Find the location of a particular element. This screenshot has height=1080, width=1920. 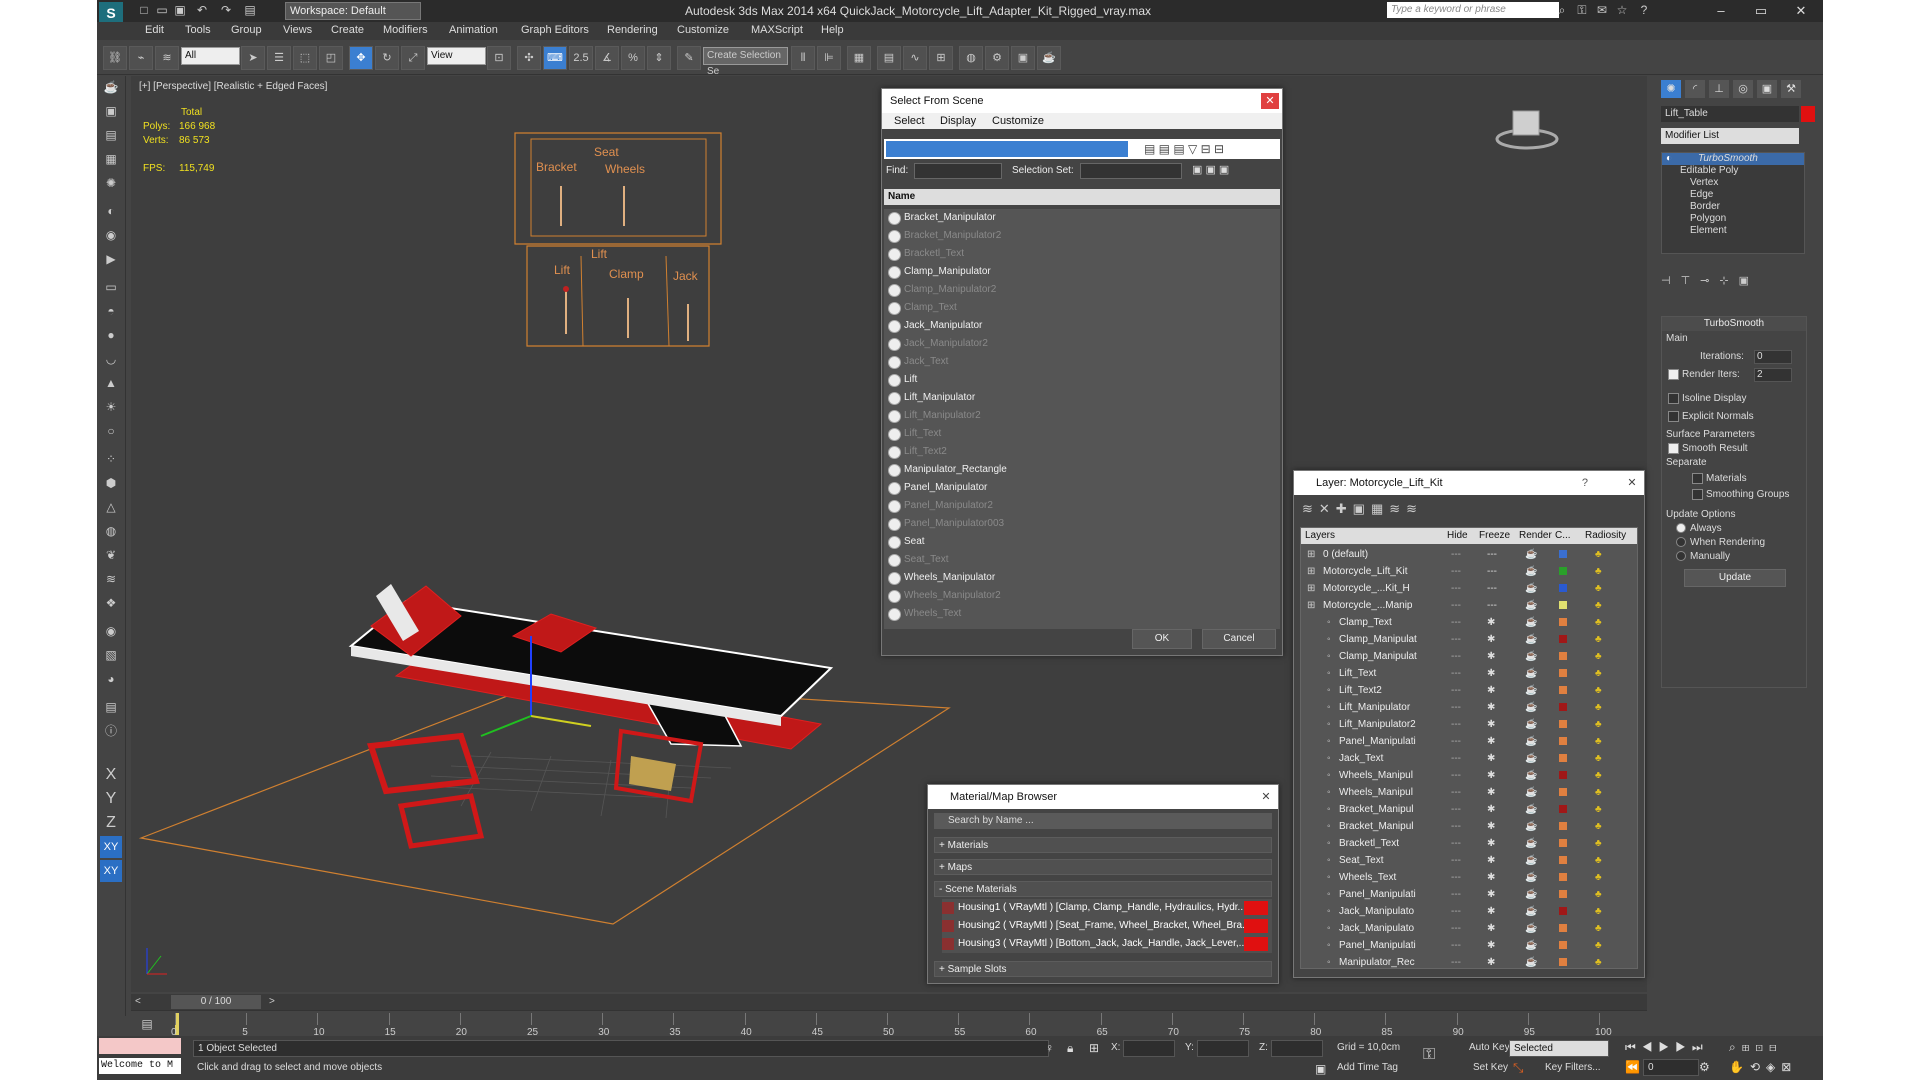

axis-x-icon: X is located at coordinates (111, 775).